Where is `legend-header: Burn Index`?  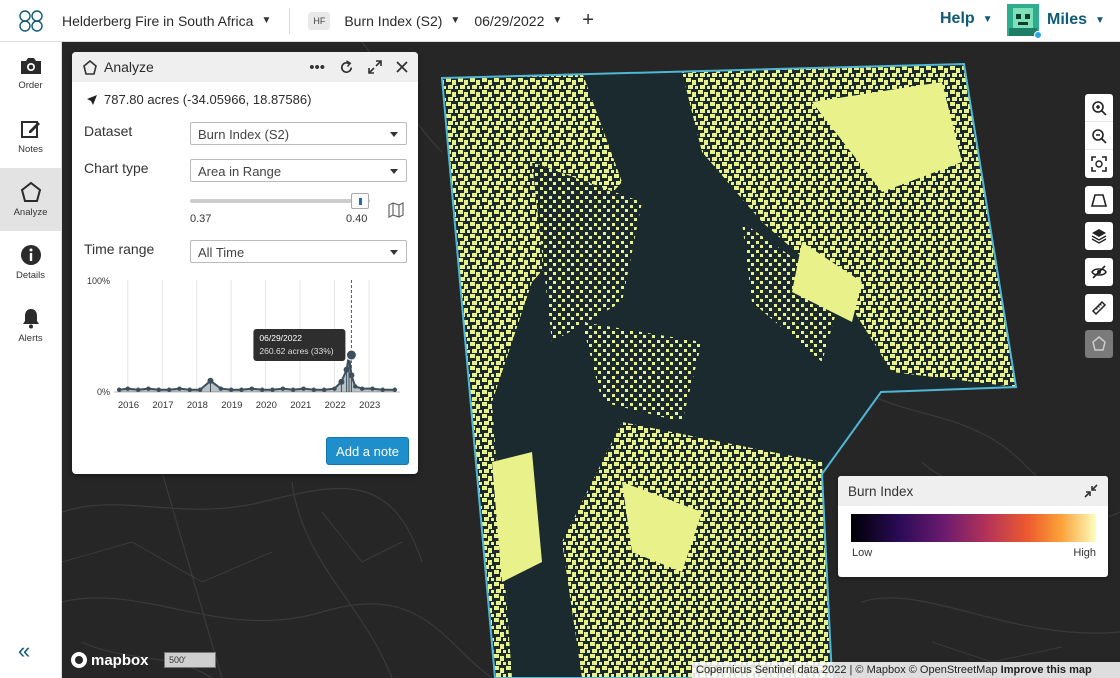
legend-header: Burn Index is located at coordinates (973, 491).